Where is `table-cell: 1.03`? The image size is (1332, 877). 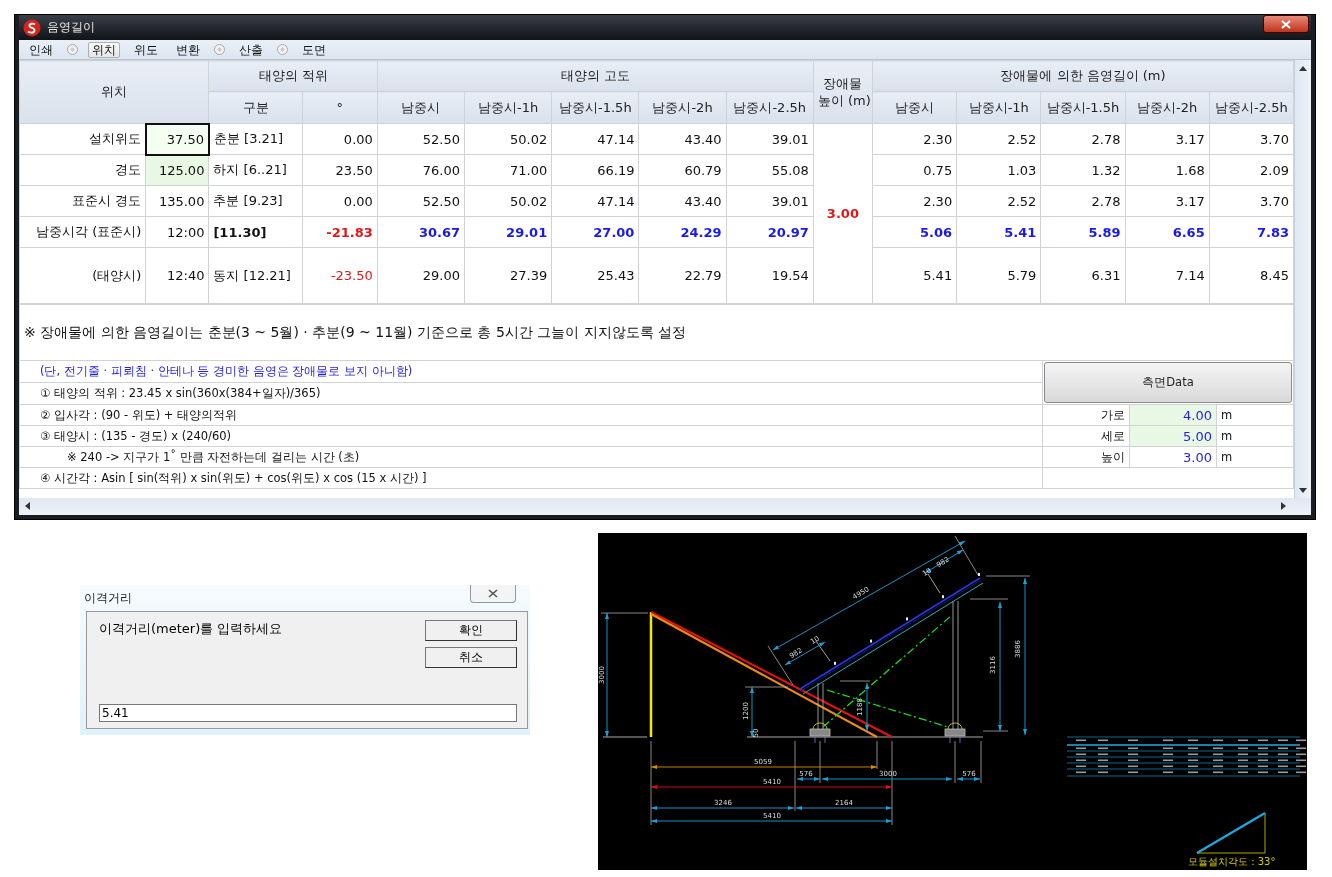
table-cell: 1.03 is located at coordinates (998, 170).